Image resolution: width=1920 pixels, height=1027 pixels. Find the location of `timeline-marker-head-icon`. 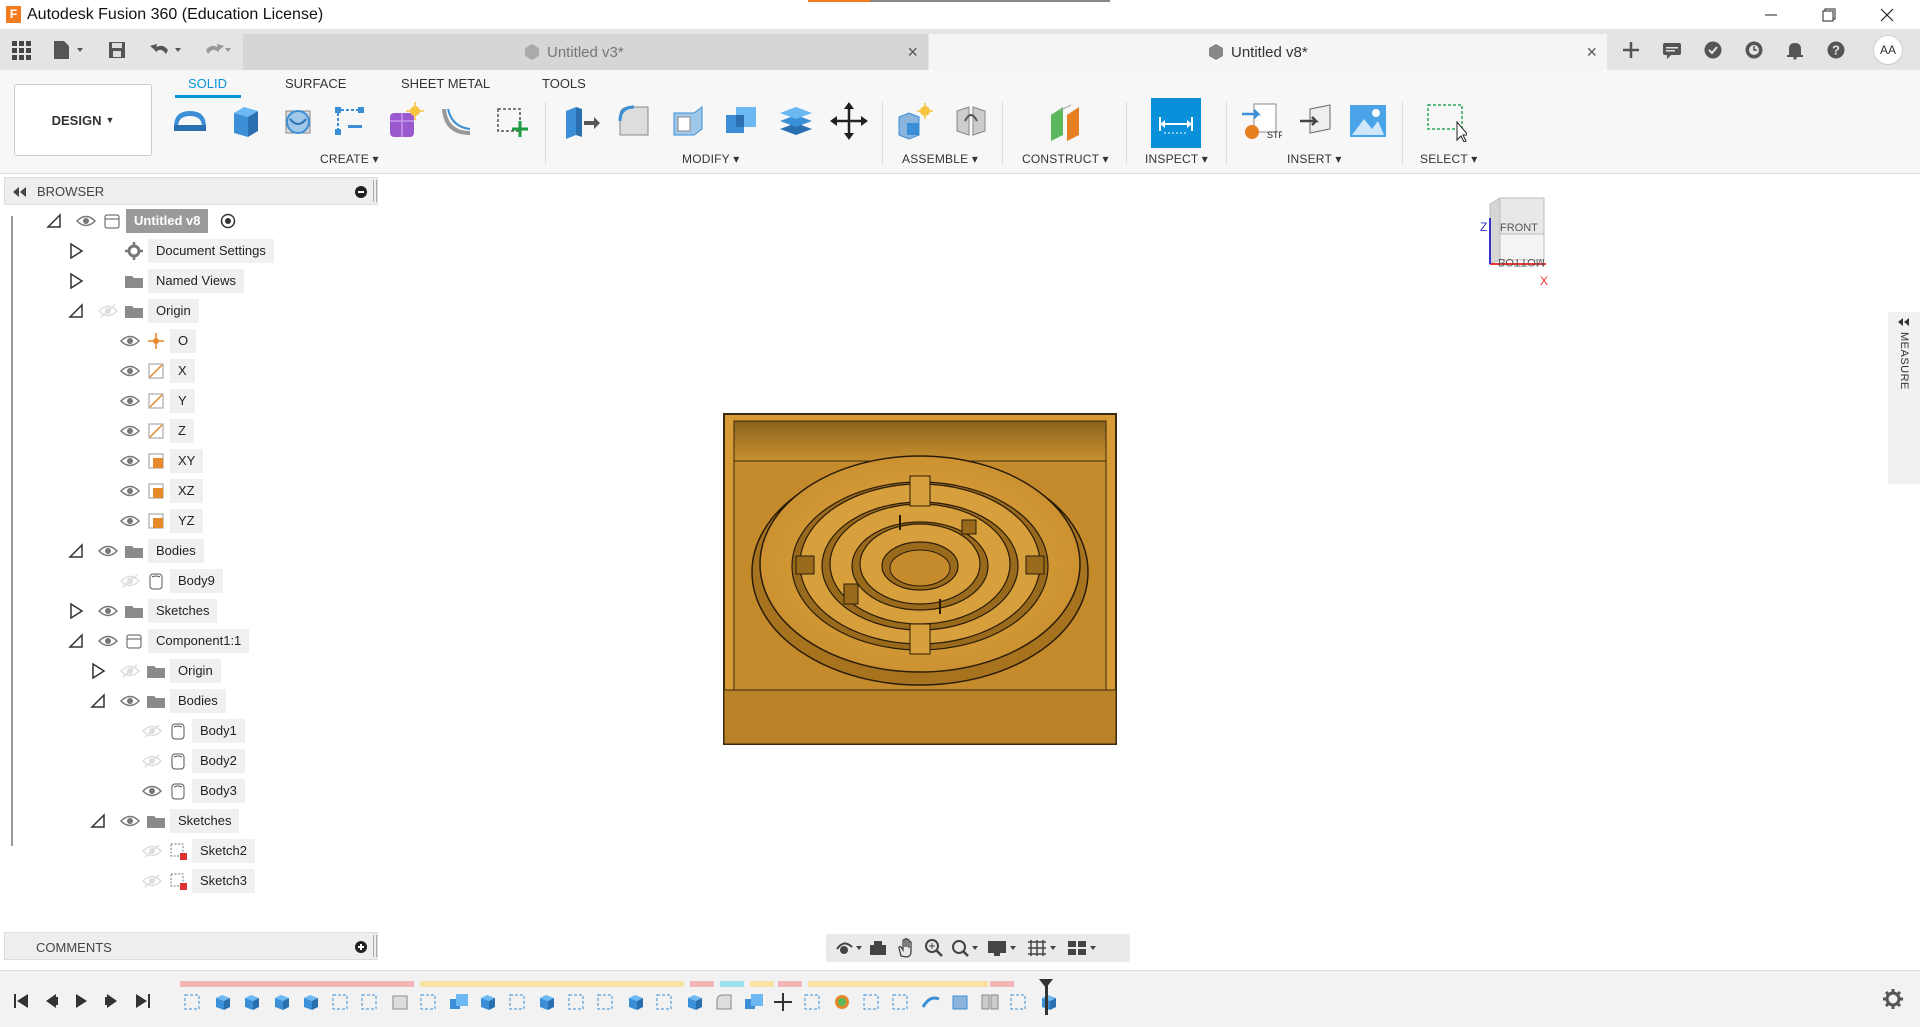

timeline-marker-head-icon is located at coordinates (1046, 984).